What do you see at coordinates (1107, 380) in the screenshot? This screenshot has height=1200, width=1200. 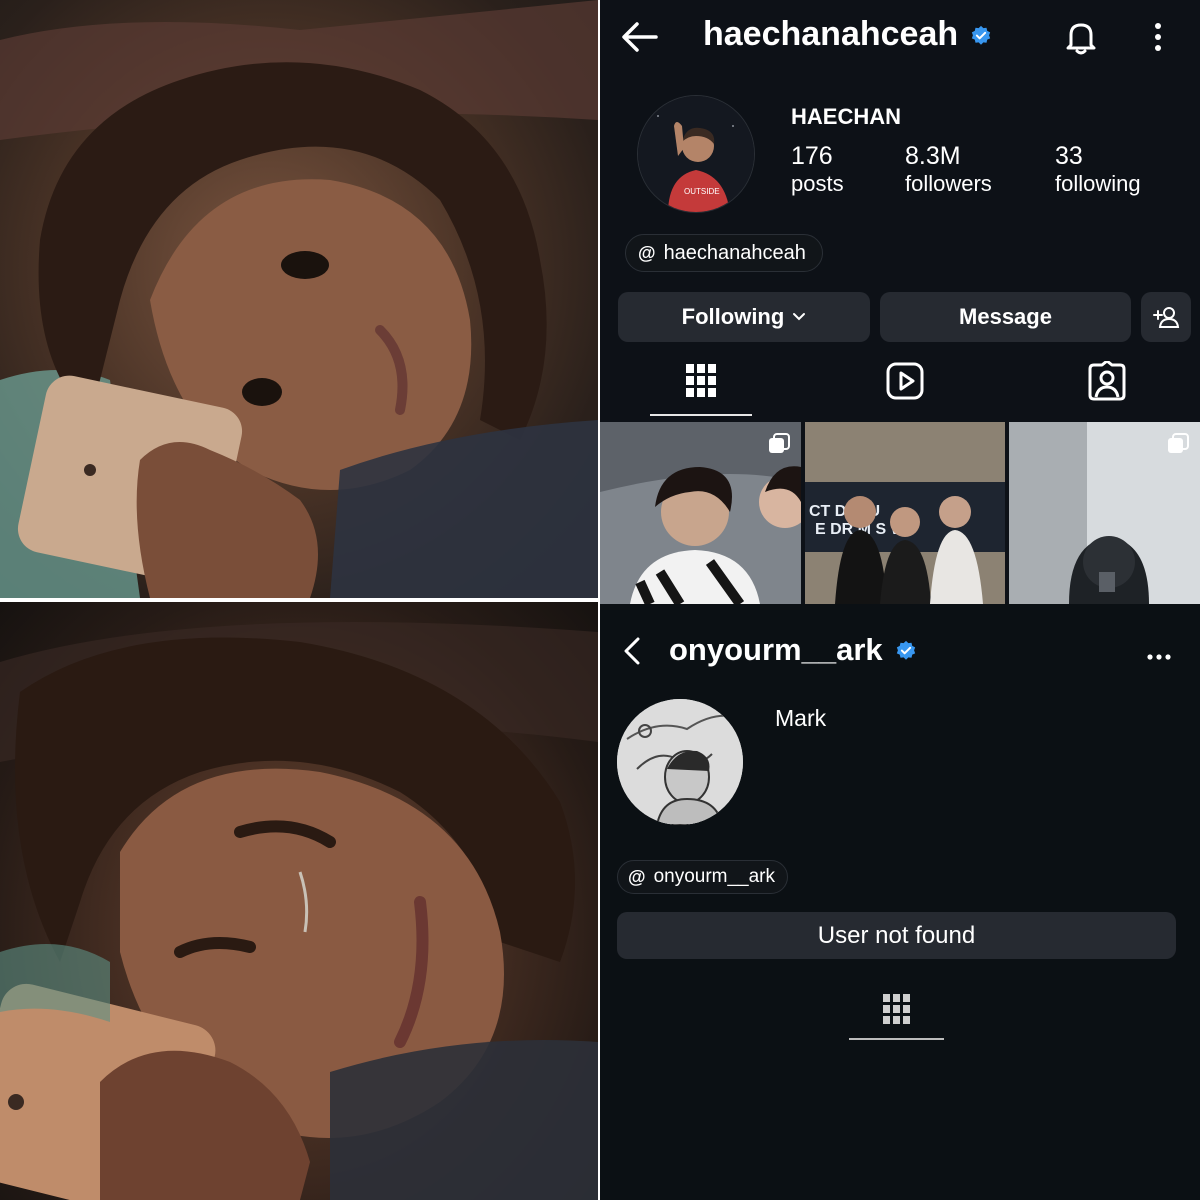 I see `tagged-icon` at bounding box center [1107, 380].